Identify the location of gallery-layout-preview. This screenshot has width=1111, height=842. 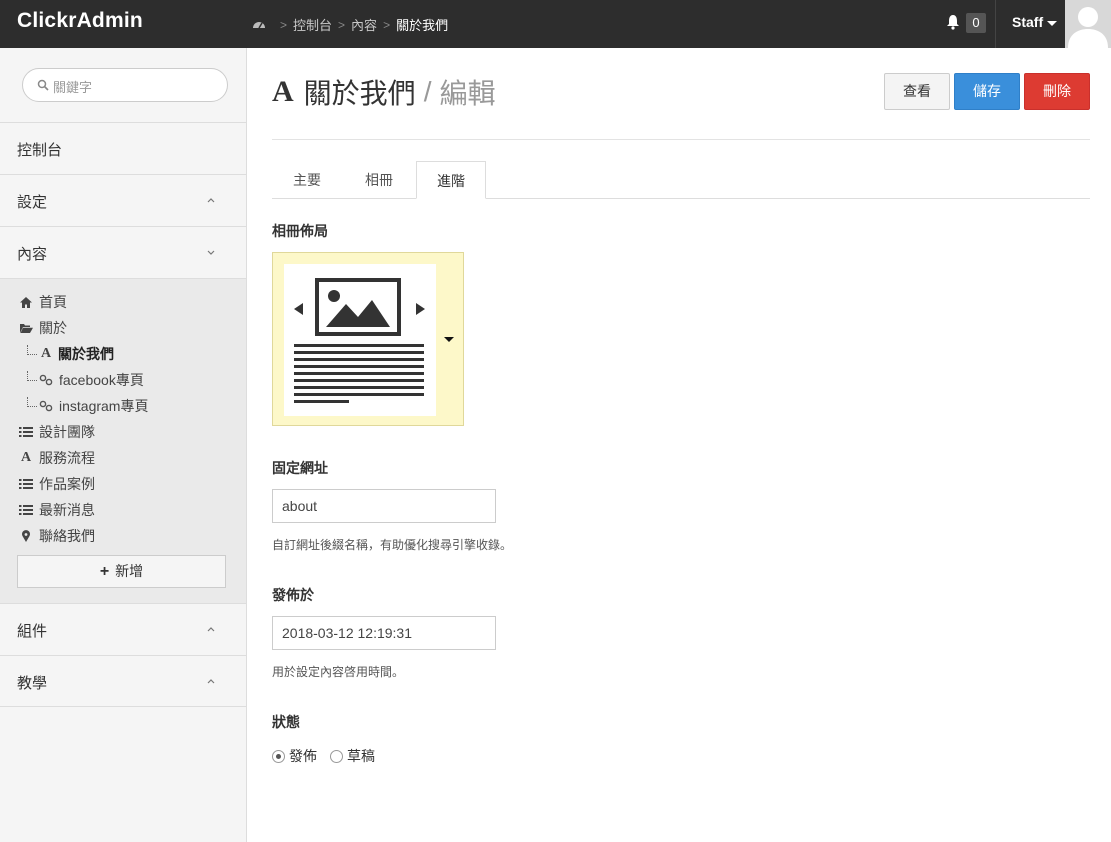
(360, 340).